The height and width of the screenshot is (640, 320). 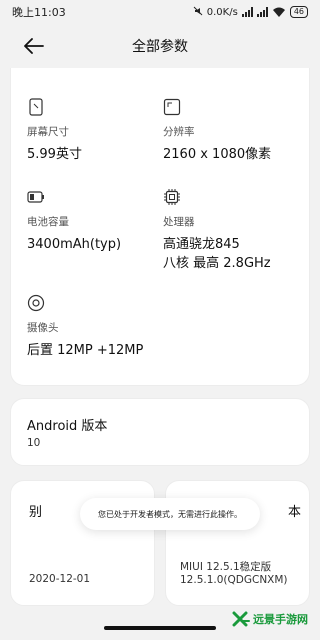 What do you see at coordinates (226, 567) in the screenshot?
I see `miui-version-value: MIUI 12.5.1稳定版` at bounding box center [226, 567].